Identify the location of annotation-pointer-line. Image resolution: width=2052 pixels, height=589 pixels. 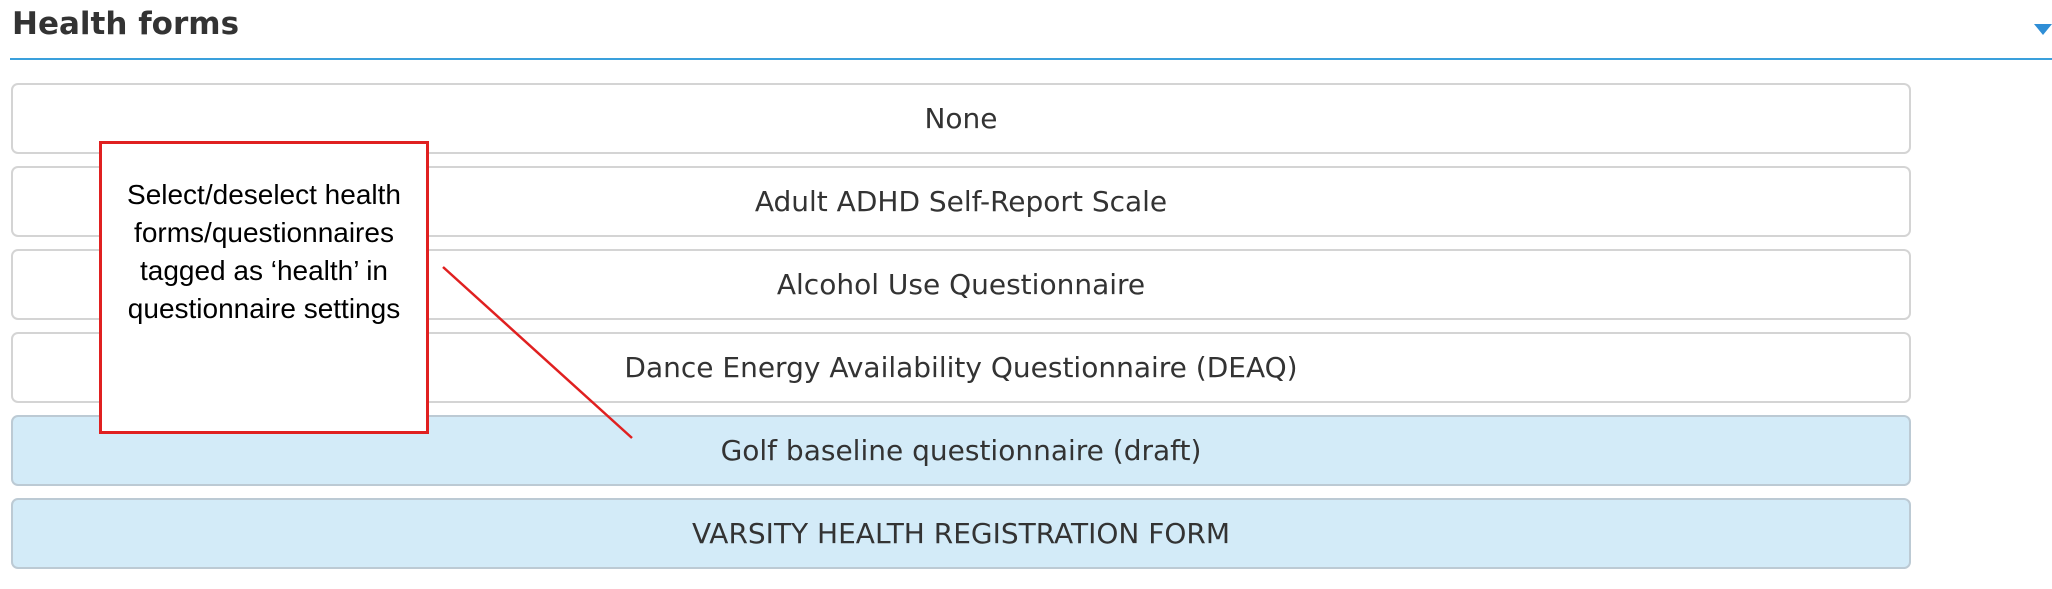
(537, 352).